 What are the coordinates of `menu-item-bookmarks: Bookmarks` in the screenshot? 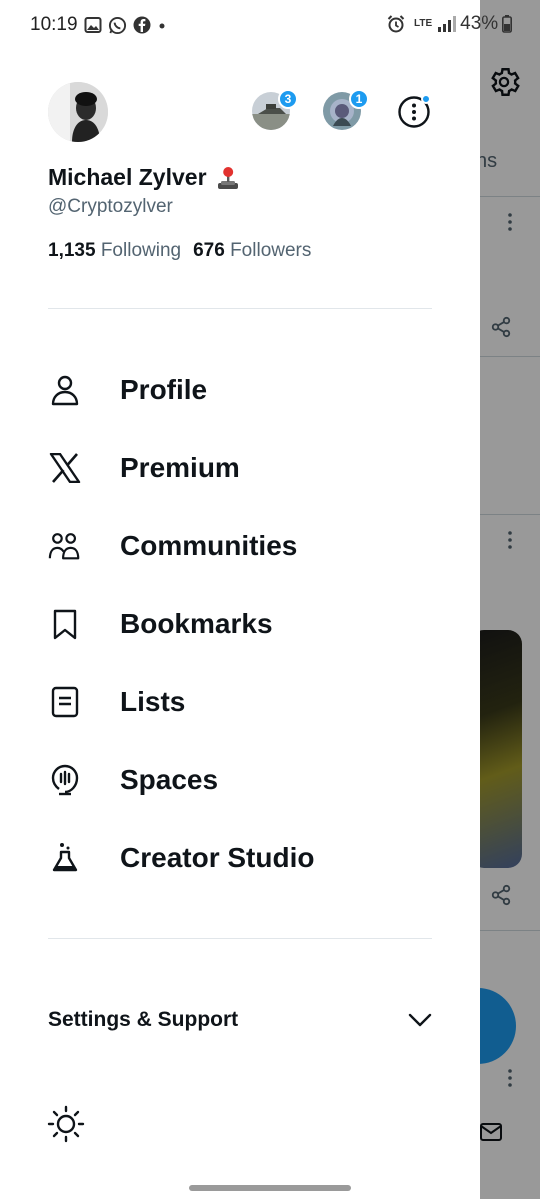 It's located at (240, 624).